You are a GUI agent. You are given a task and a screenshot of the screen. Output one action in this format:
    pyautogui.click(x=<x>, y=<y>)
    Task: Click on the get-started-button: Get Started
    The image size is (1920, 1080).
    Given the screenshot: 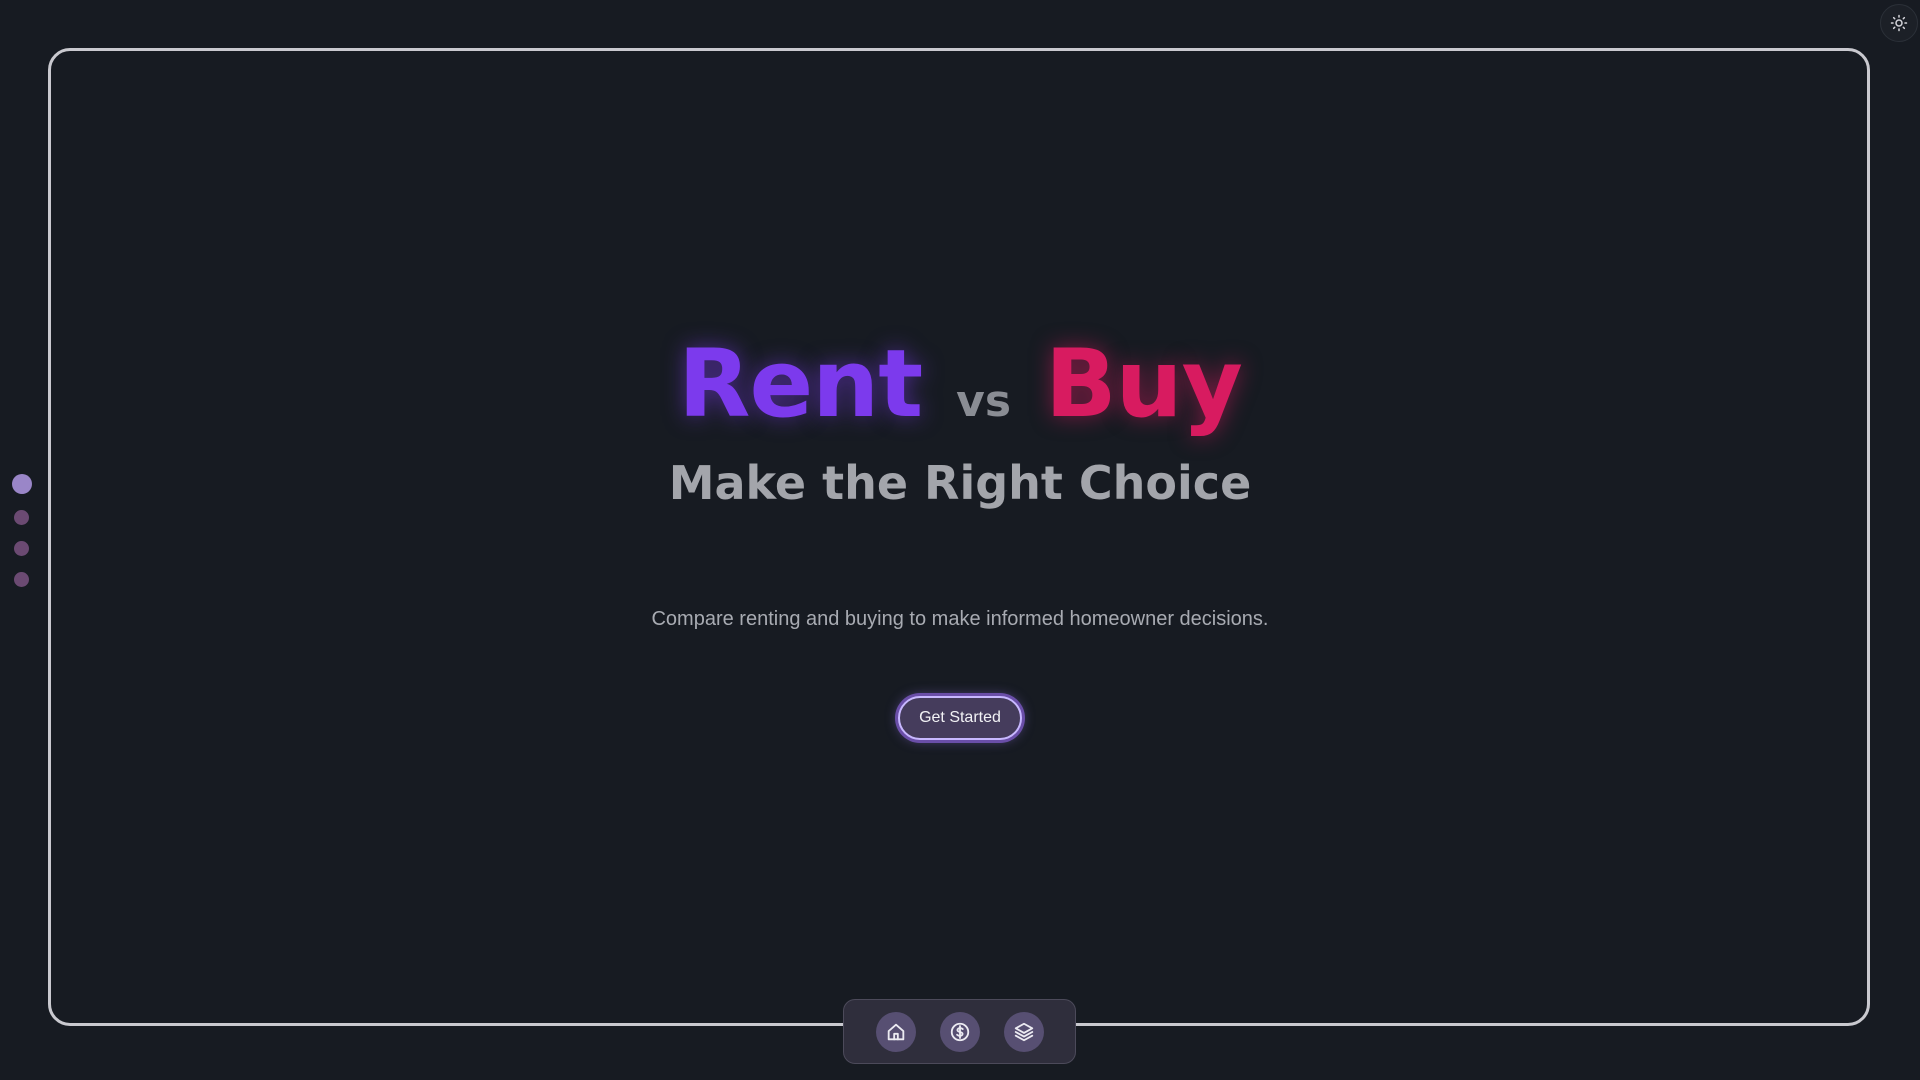 What is the action you would take?
    pyautogui.click(x=960, y=718)
    